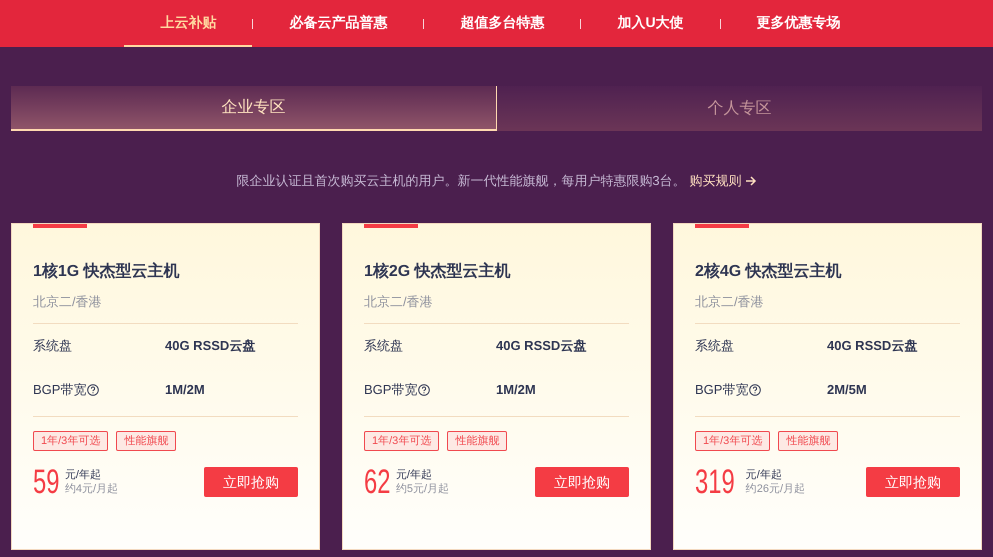  I want to click on price: 62, so click(377, 482).